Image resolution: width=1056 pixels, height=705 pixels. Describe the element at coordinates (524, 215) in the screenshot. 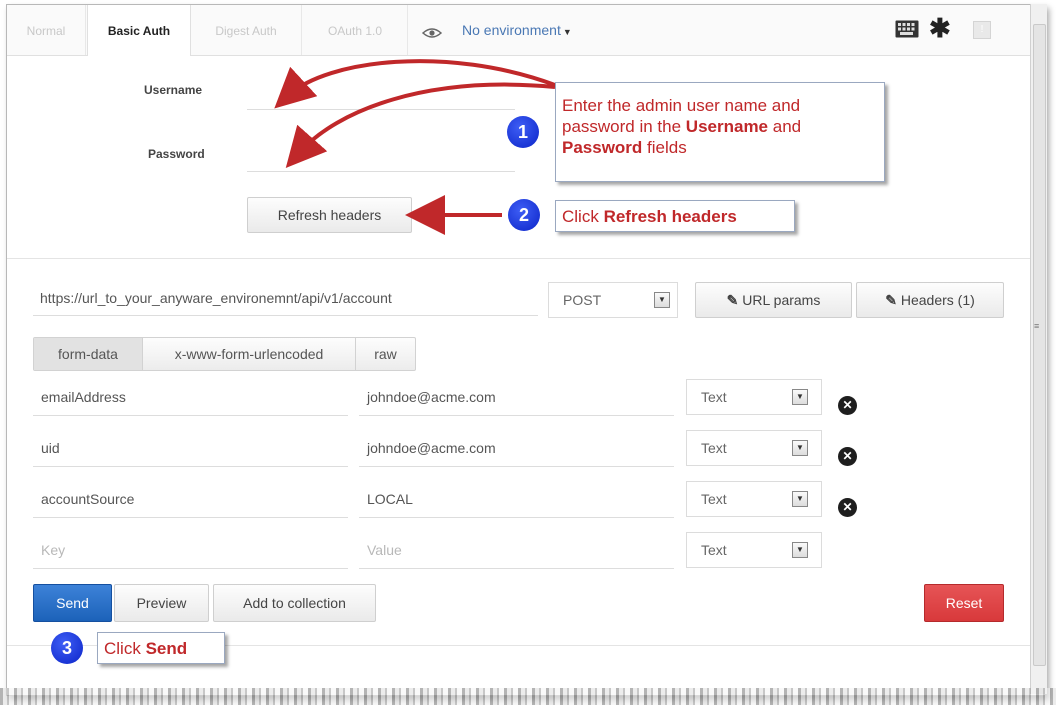

I see `step-badge-2: 2` at that location.